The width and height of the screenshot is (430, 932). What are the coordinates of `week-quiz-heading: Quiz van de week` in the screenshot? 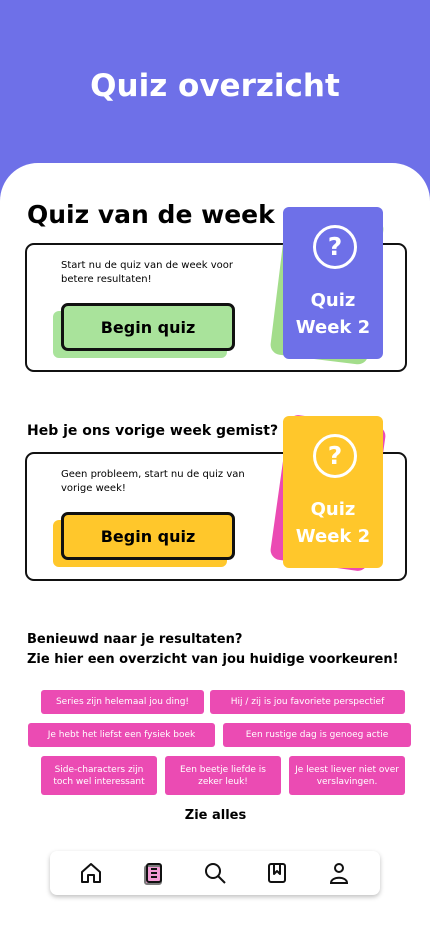 It's located at (151, 214).